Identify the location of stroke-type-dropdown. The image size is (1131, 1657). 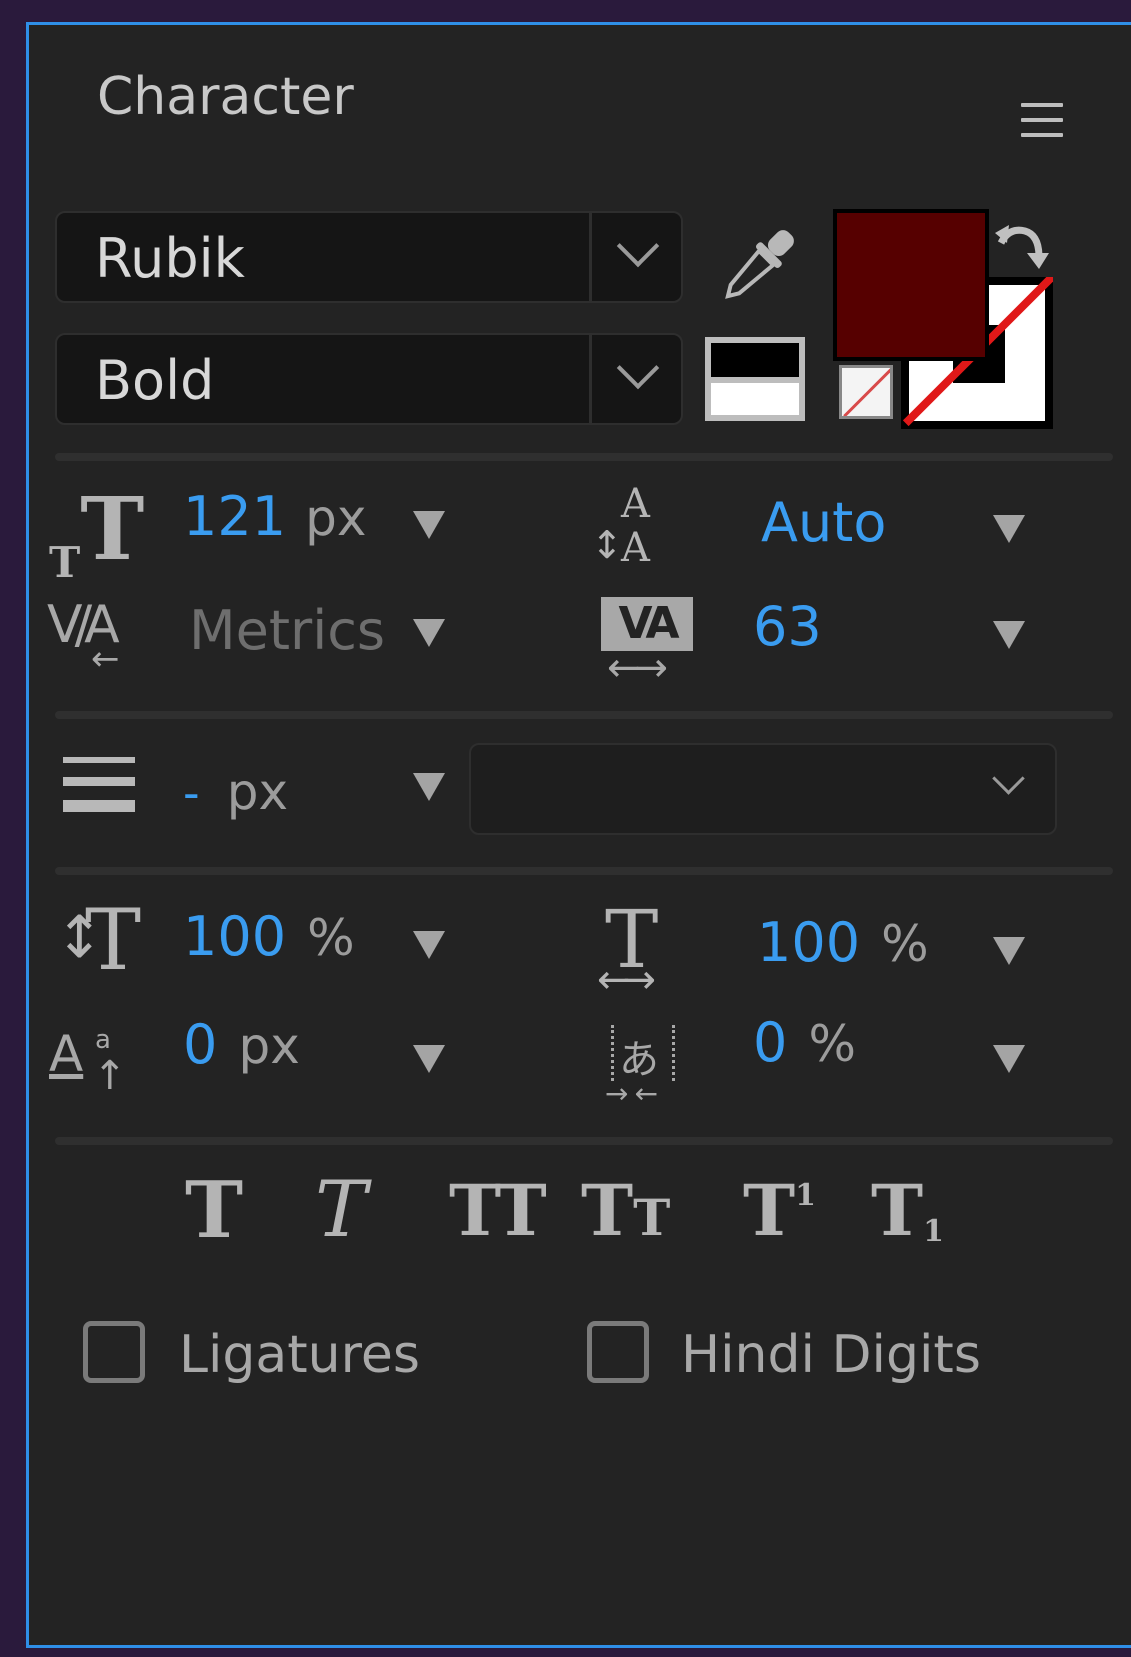
(763, 789).